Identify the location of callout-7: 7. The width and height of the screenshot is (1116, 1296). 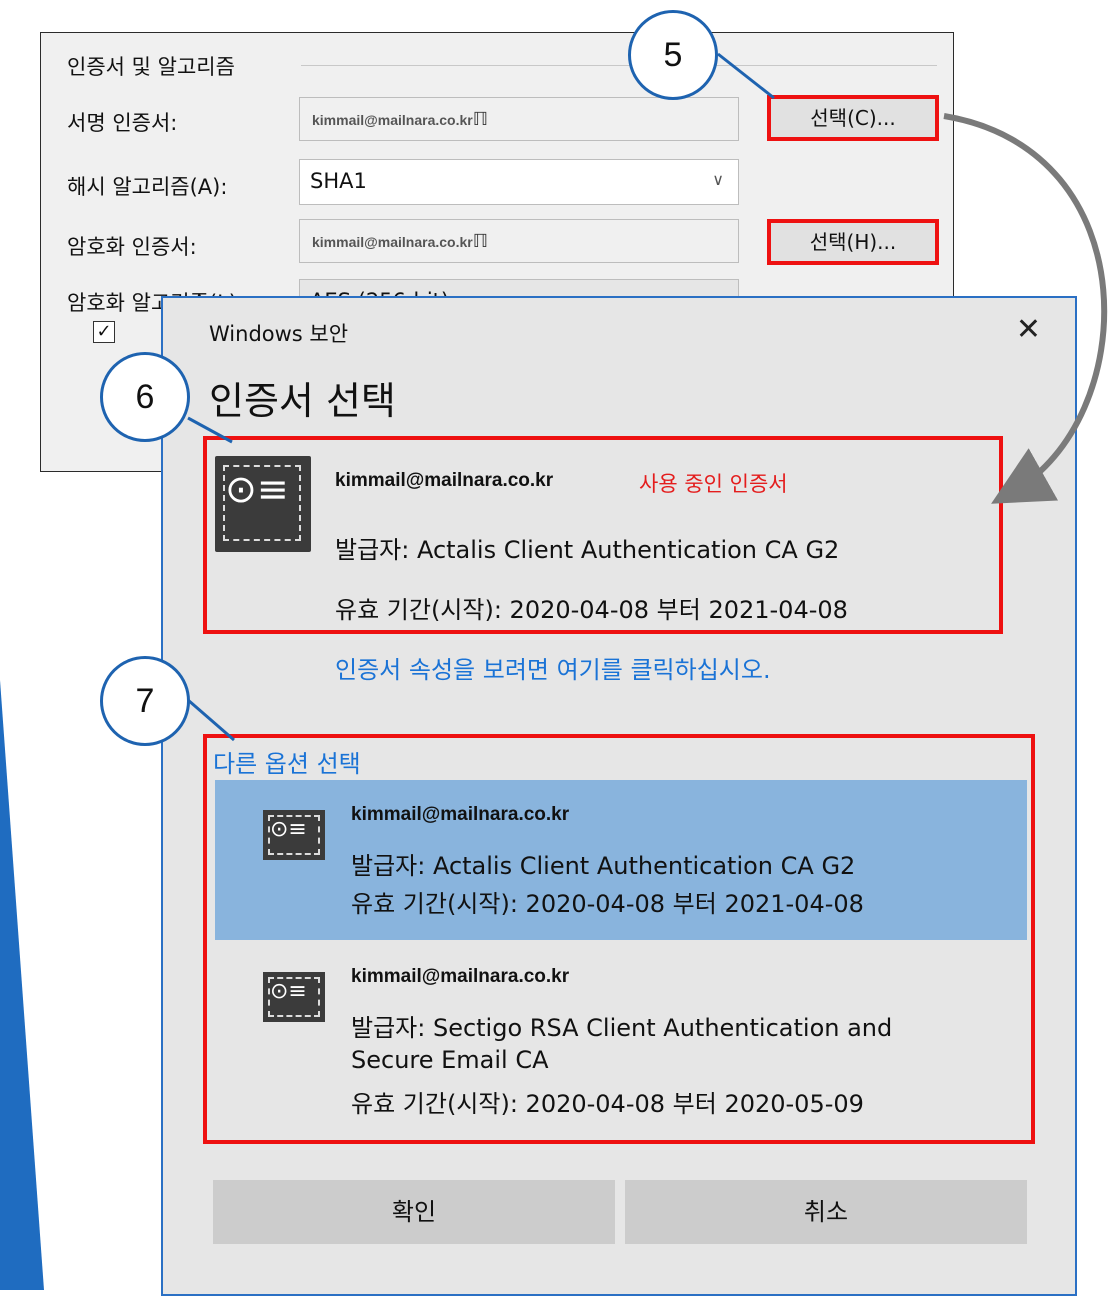
(145, 701).